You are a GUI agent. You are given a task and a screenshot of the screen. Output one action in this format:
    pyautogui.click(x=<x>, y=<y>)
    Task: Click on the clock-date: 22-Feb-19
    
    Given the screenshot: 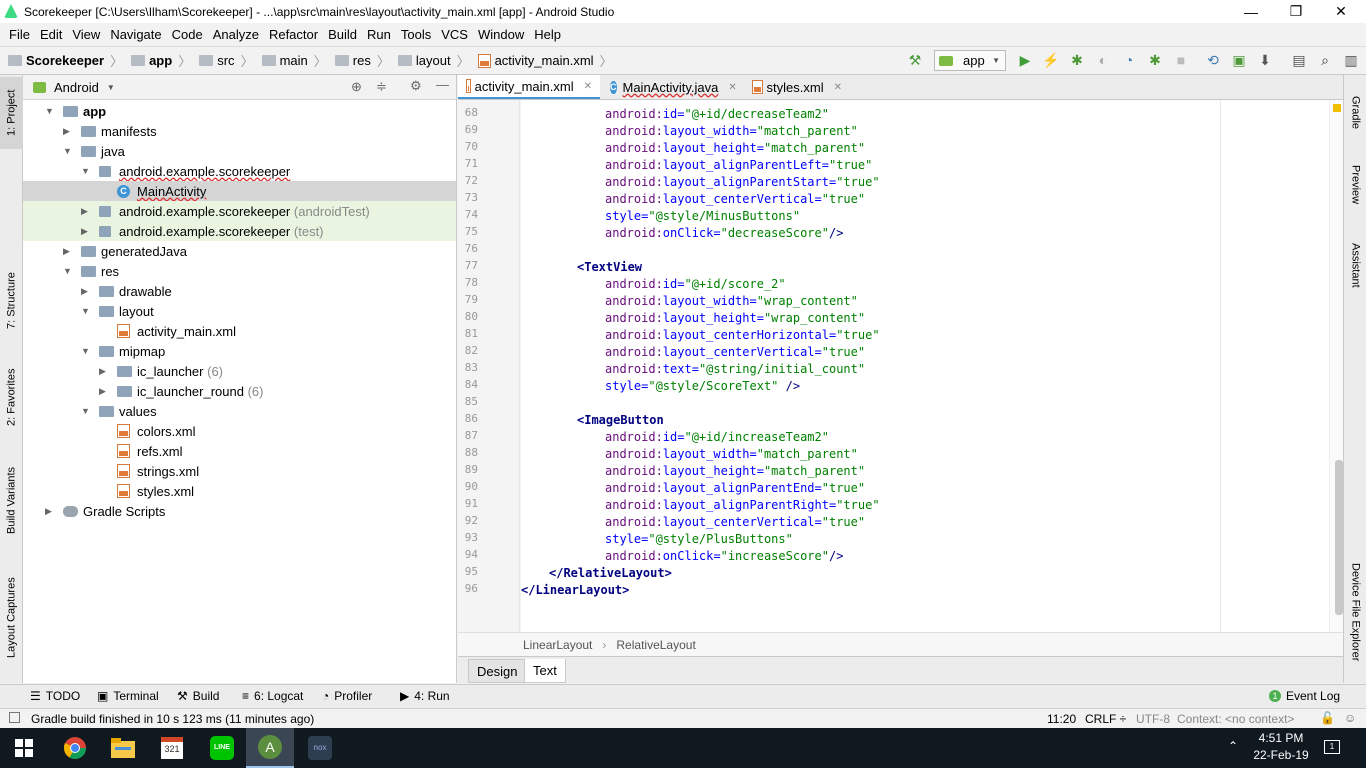 What is the action you would take?
    pyautogui.click(x=1281, y=755)
    